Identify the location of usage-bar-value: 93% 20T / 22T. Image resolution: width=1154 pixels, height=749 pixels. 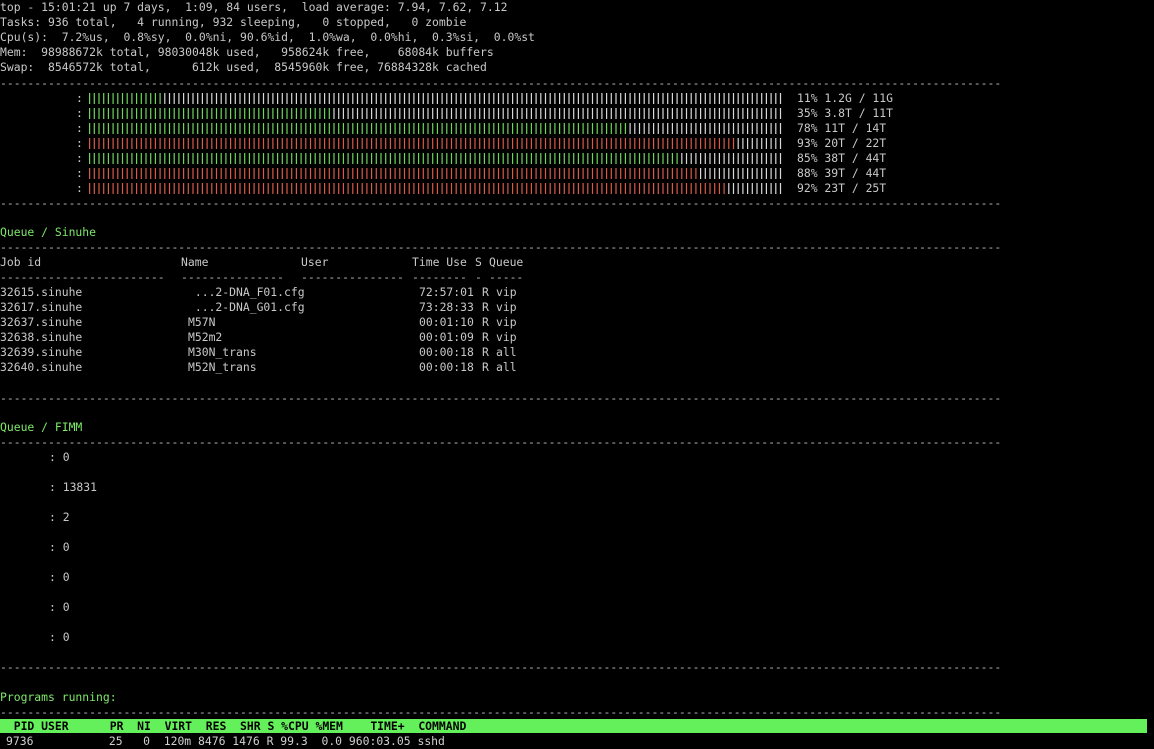
(842, 143).